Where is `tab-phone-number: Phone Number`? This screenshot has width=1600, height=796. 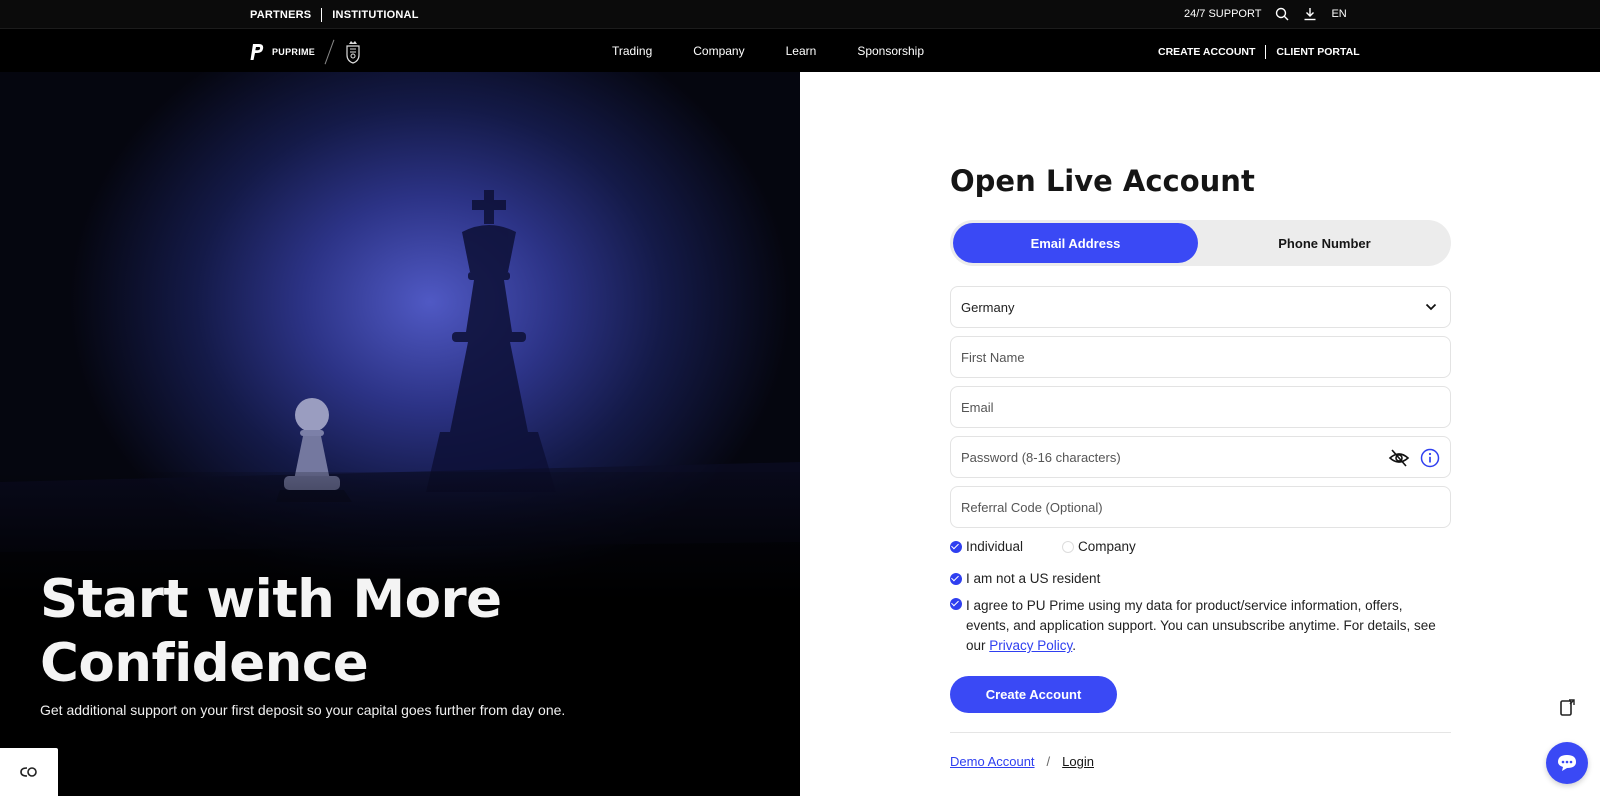
tab-phone-number: Phone Number is located at coordinates (1324, 243).